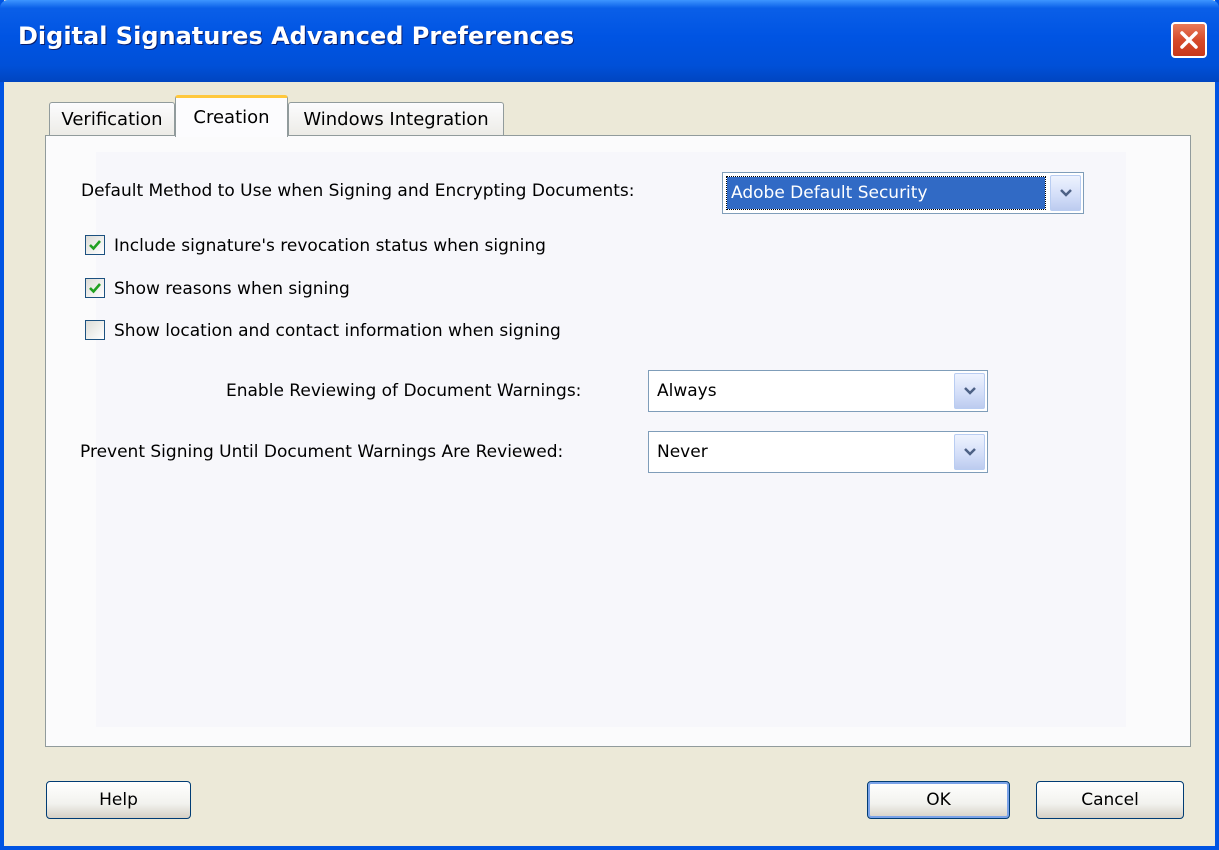 The width and height of the screenshot is (1219, 850). What do you see at coordinates (818, 452) in the screenshot?
I see `prevent-signing-select: Never` at bounding box center [818, 452].